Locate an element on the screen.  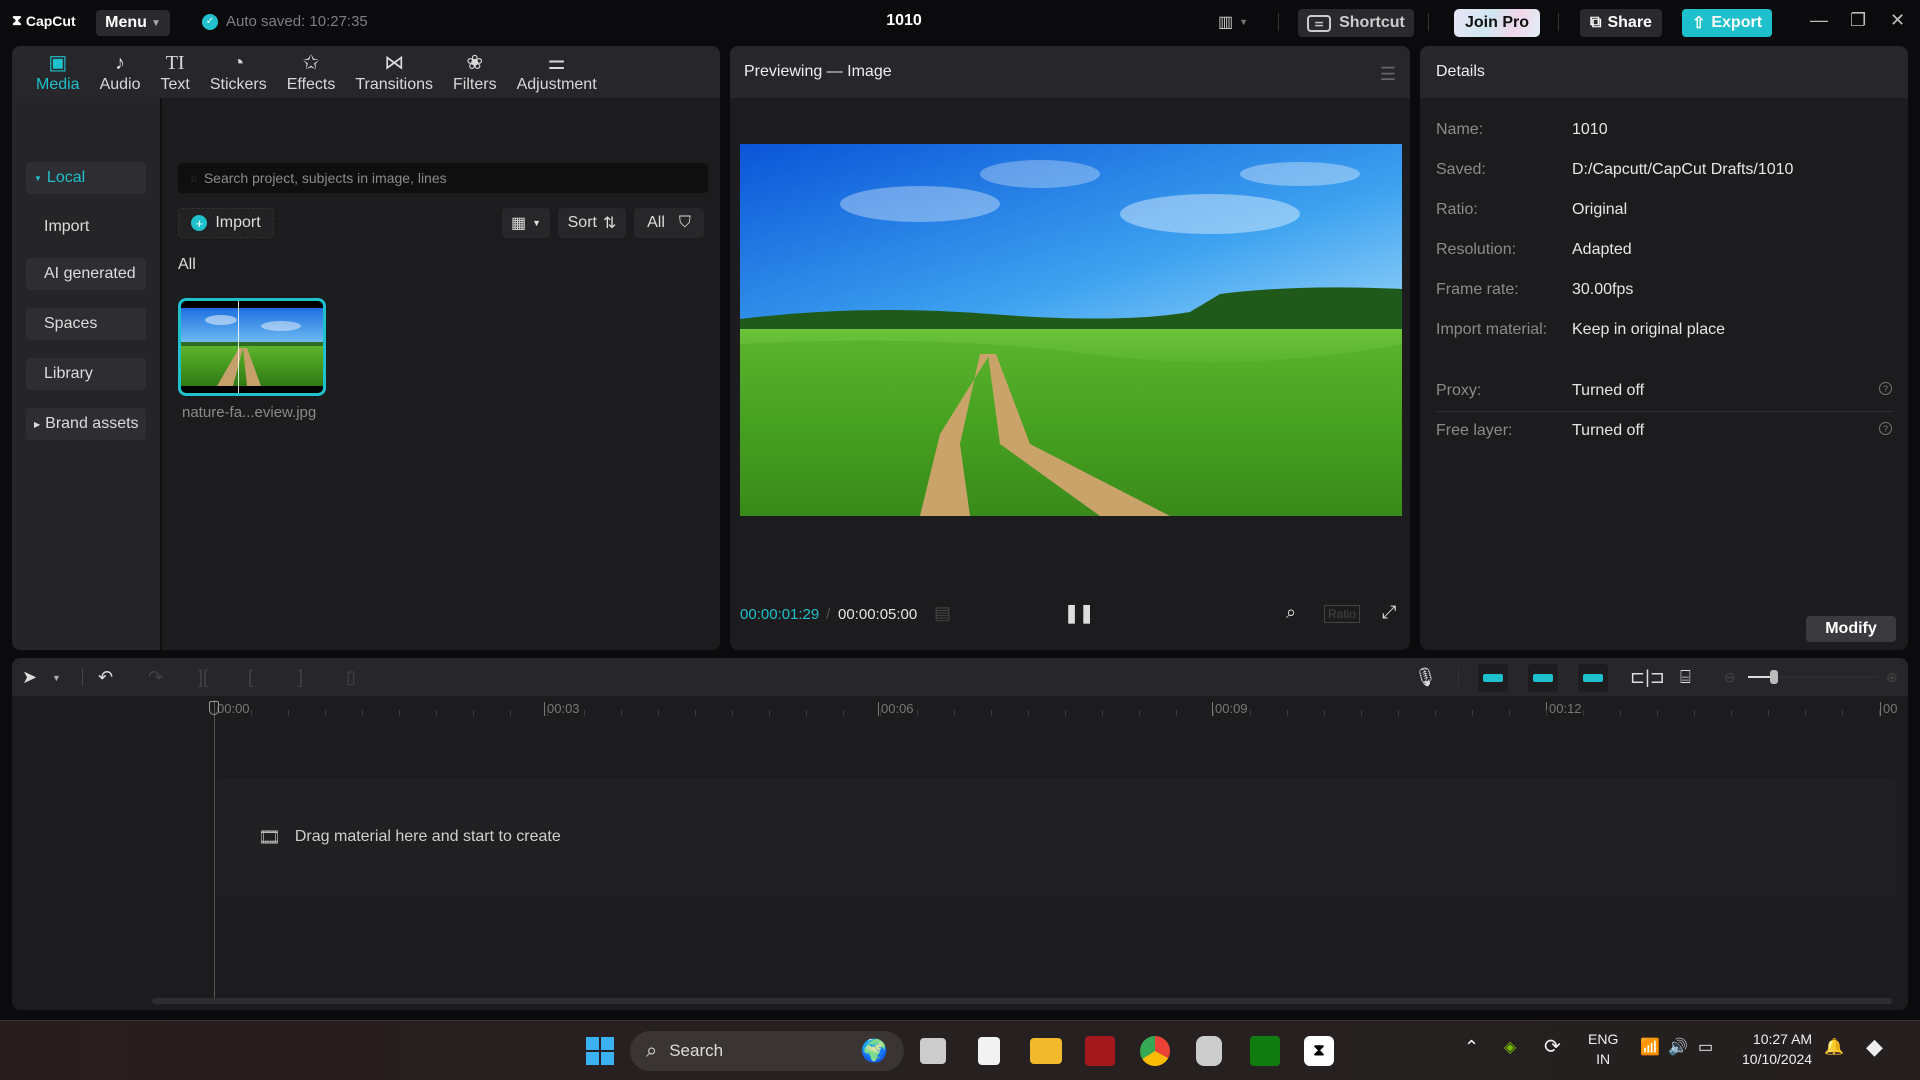
unity-icon is located at coordinates (1209, 1051).